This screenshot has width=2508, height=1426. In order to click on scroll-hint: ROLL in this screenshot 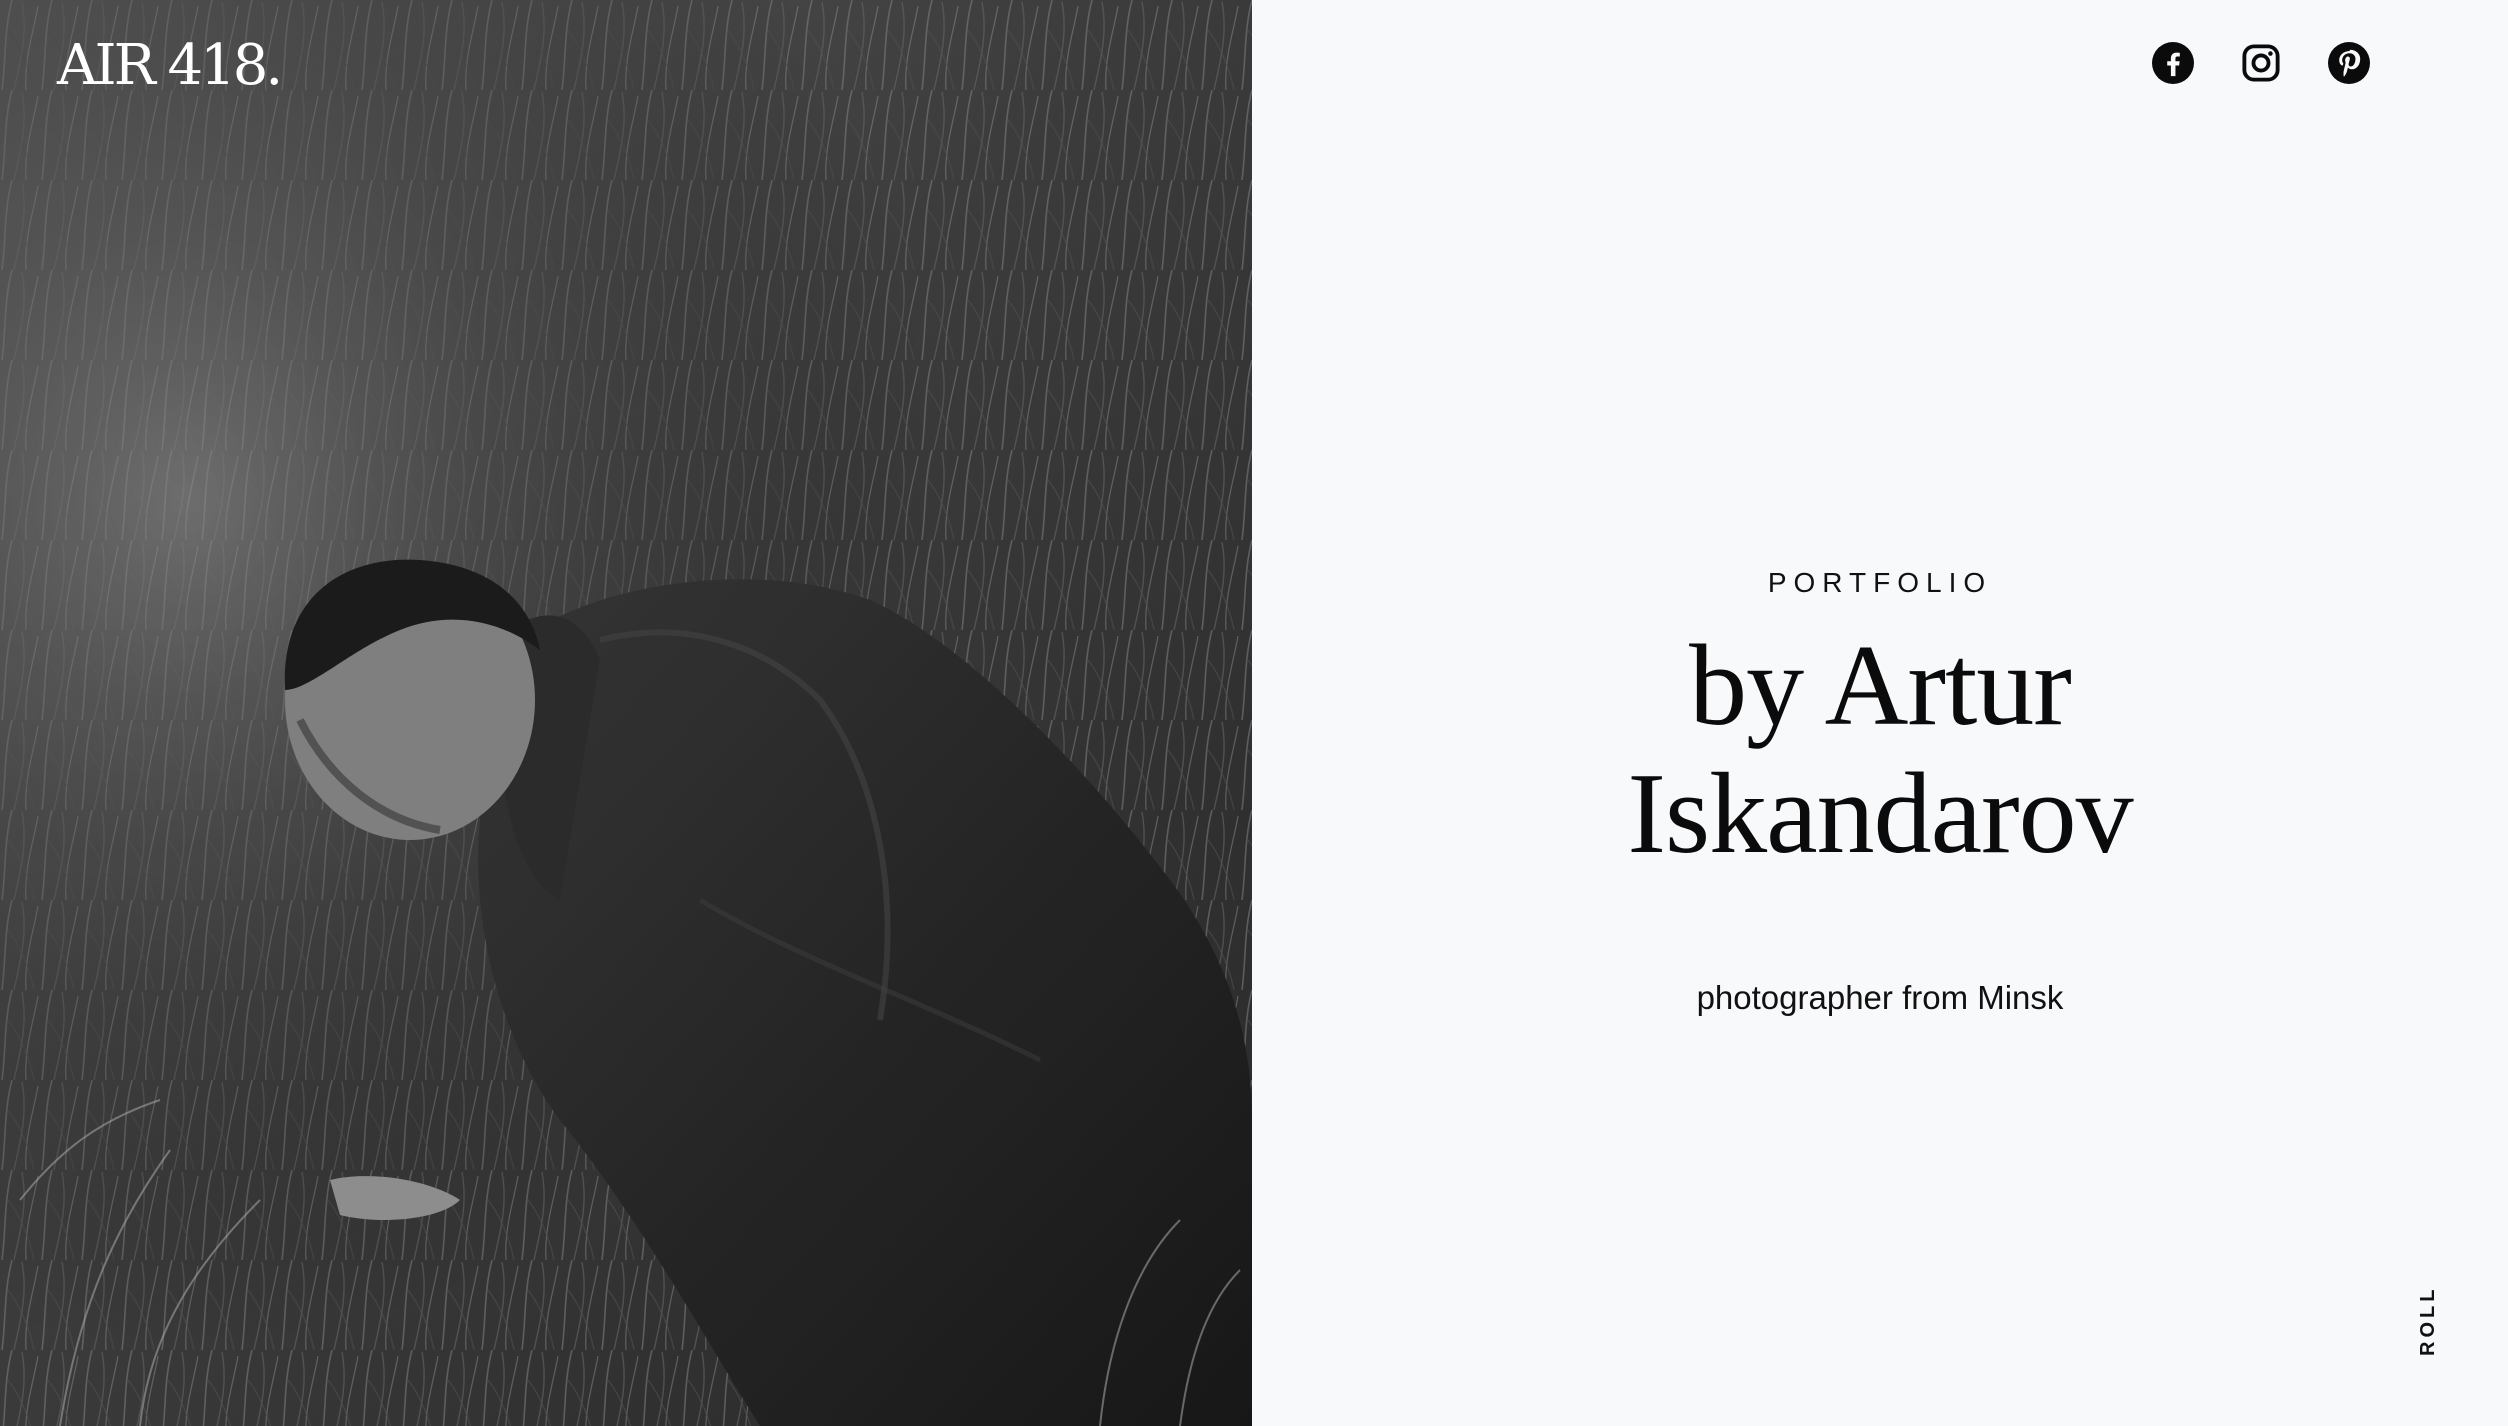, I will do `click(2428, 1321)`.